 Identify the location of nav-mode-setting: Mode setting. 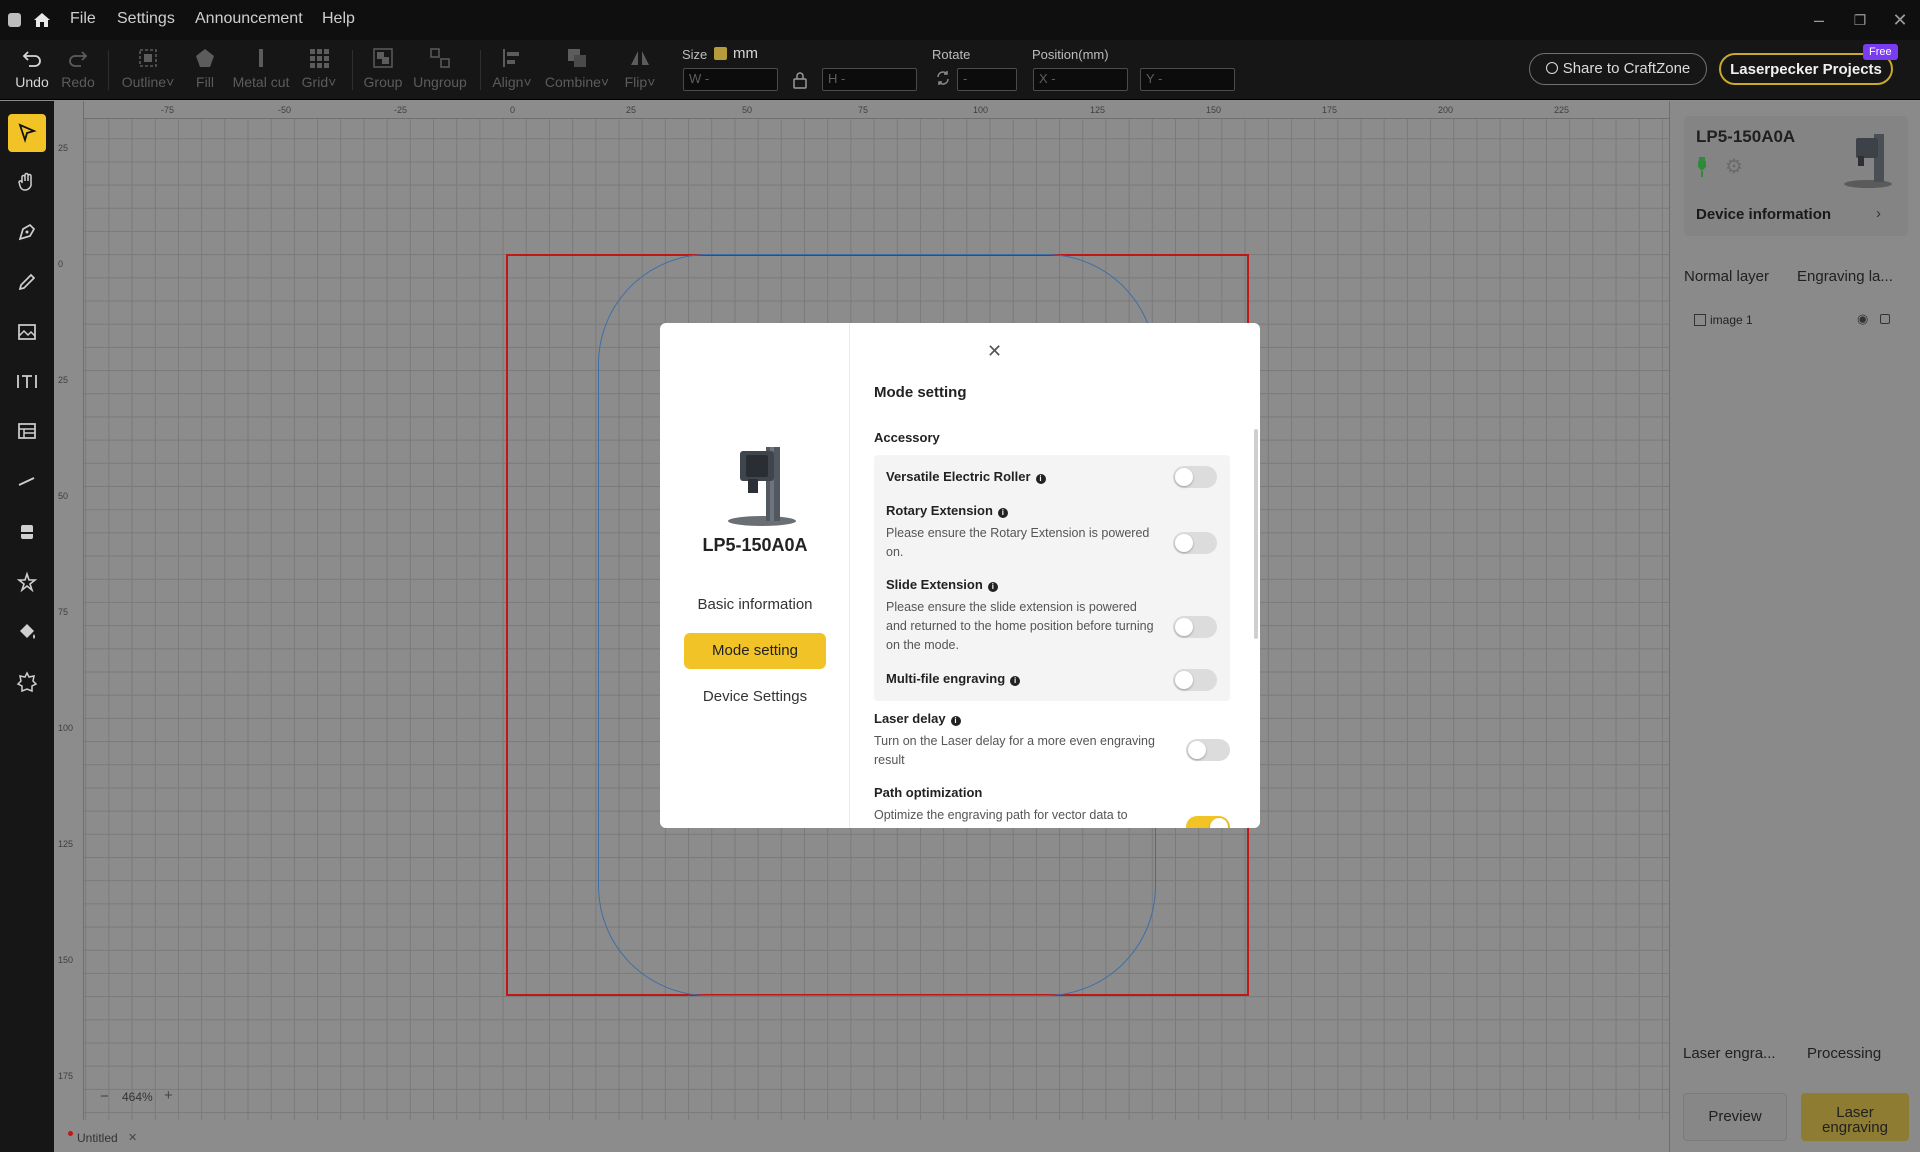
(755, 651).